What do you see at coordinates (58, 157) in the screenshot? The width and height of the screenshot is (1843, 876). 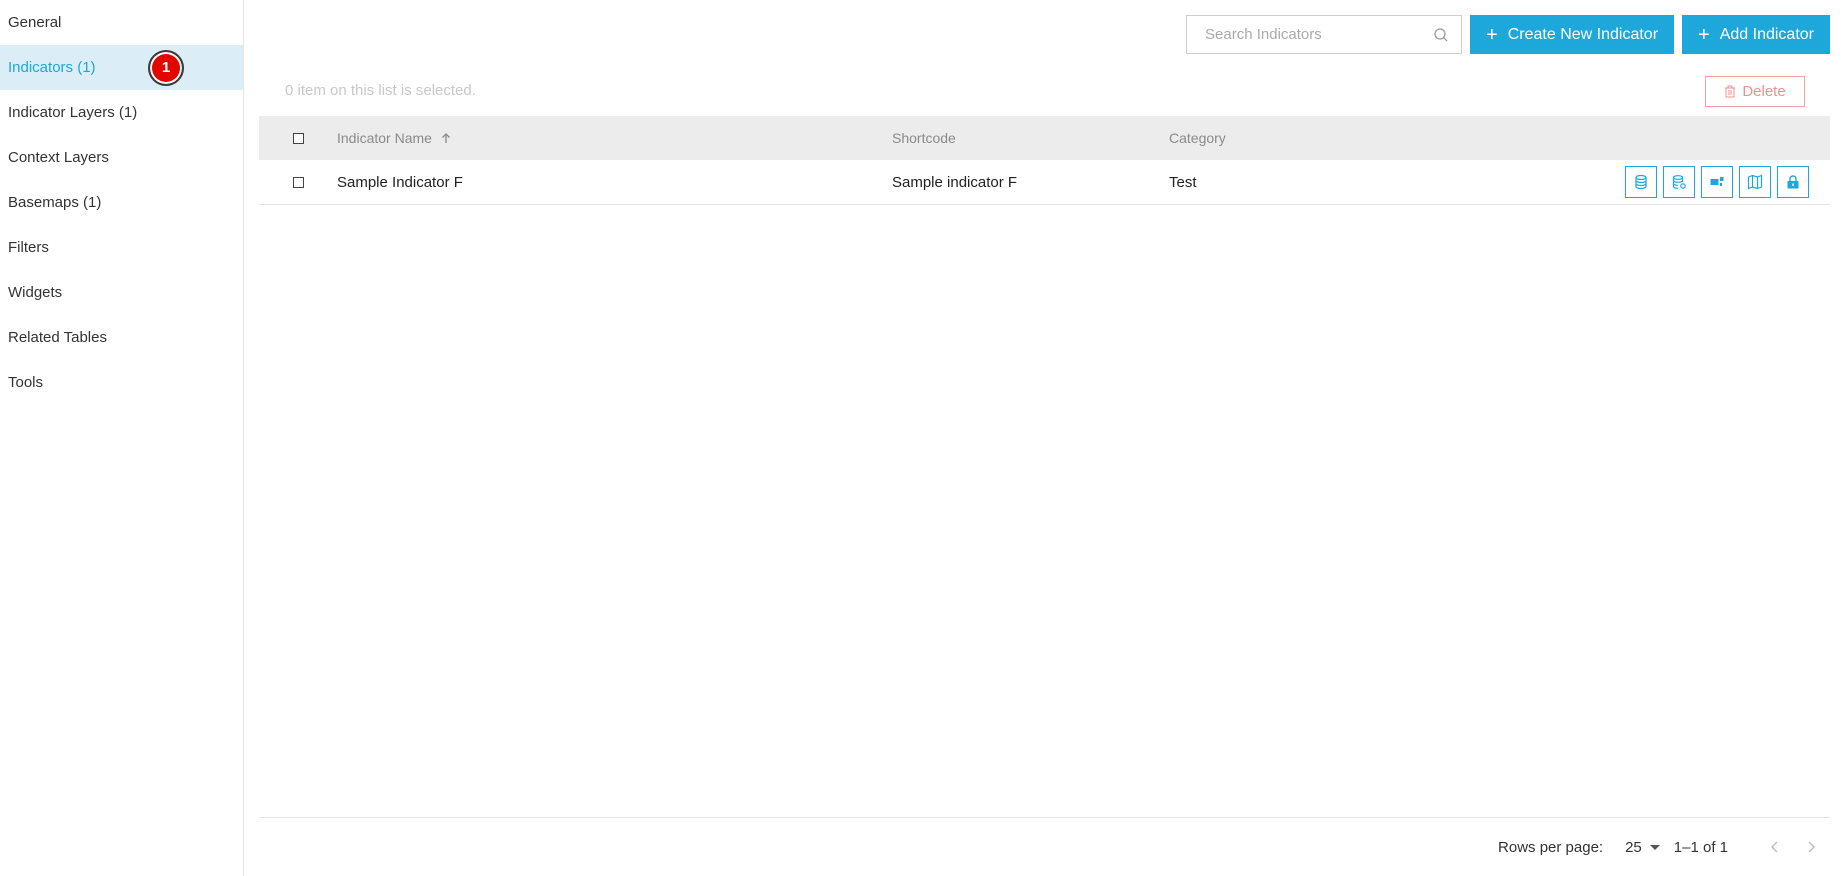 I see `sidebar-item-label: Context Layers` at bounding box center [58, 157].